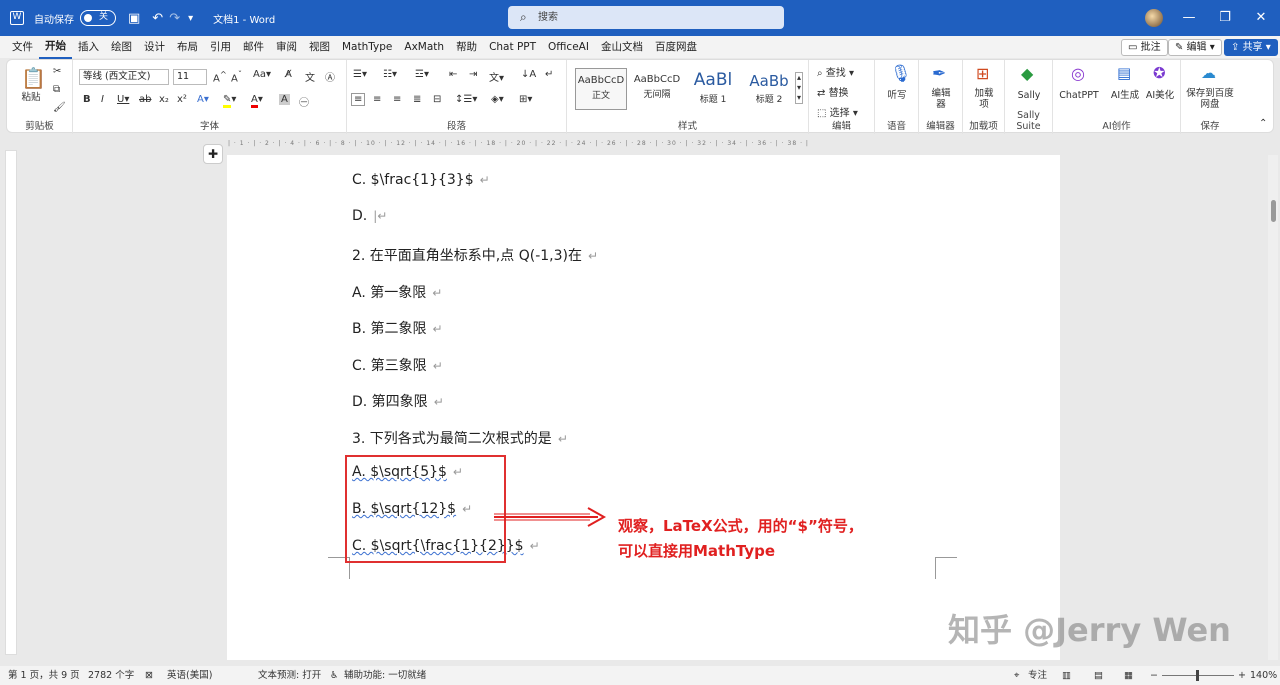  Describe the element at coordinates (1159, 73) in the screenshot. I see `ai-beautify-icon: ✪` at that location.